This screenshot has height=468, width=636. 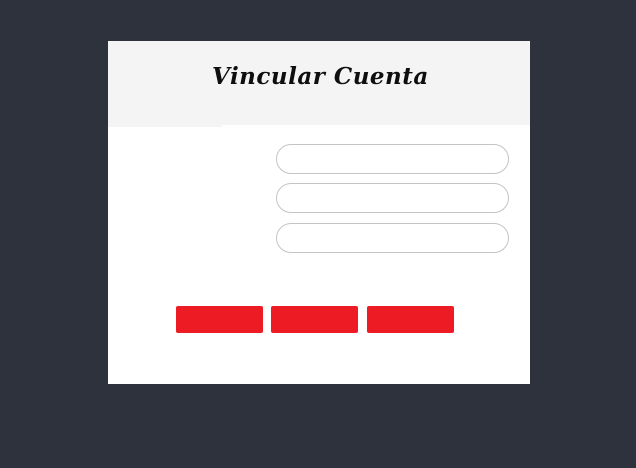 I want to click on header-divider, so click(x=165, y=126).